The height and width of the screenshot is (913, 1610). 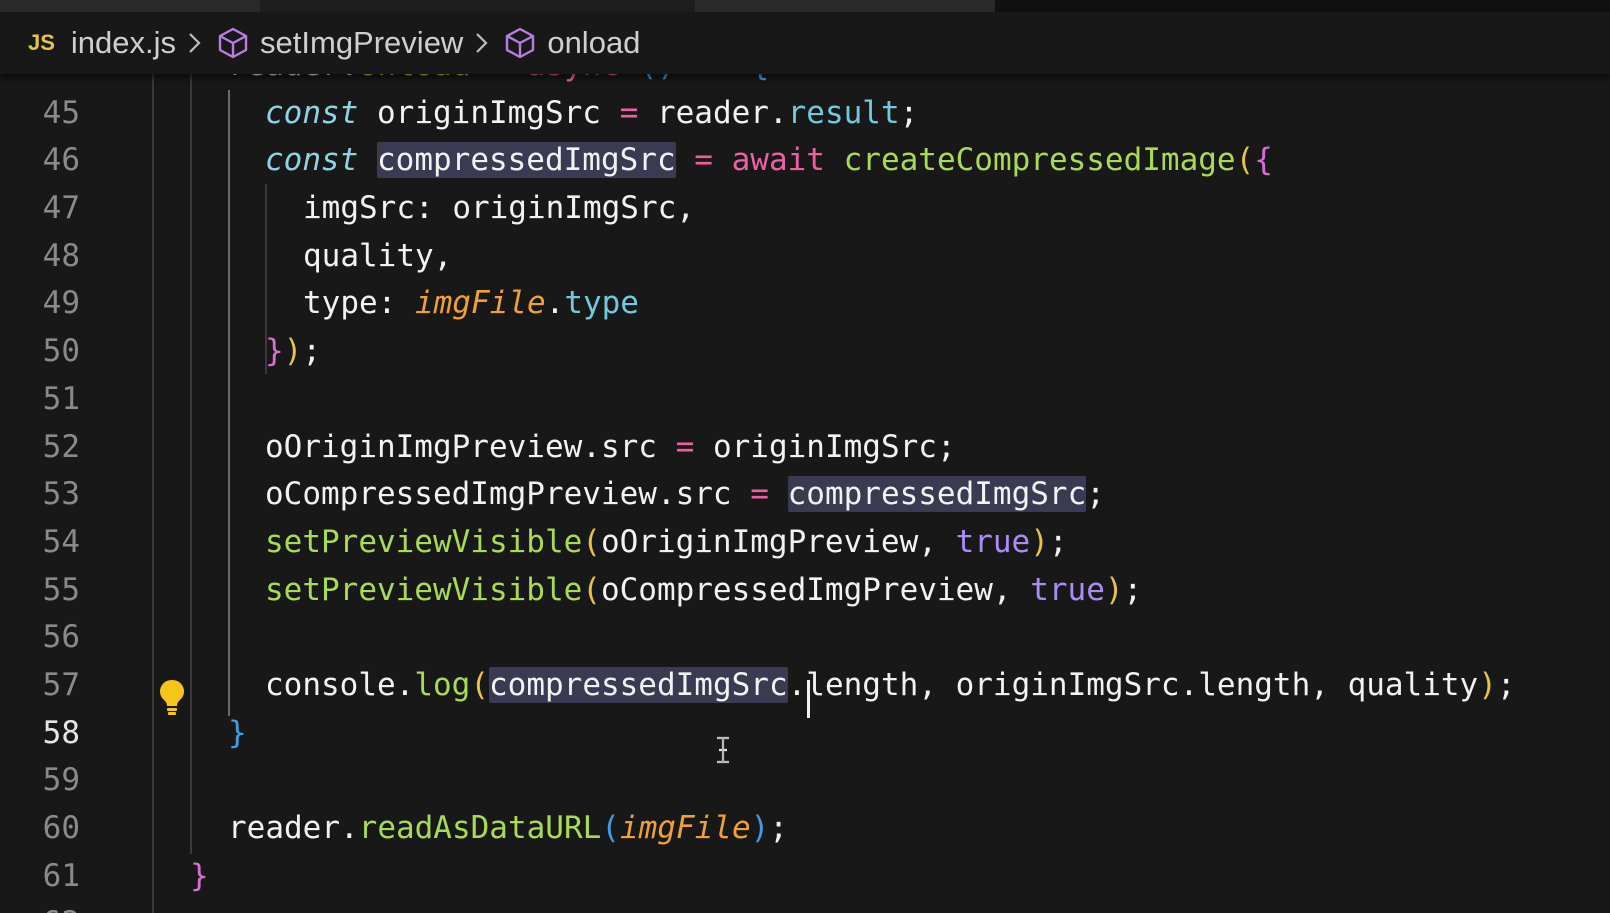 What do you see at coordinates (442, 684) in the screenshot?
I see `token: log` at bounding box center [442, 684].